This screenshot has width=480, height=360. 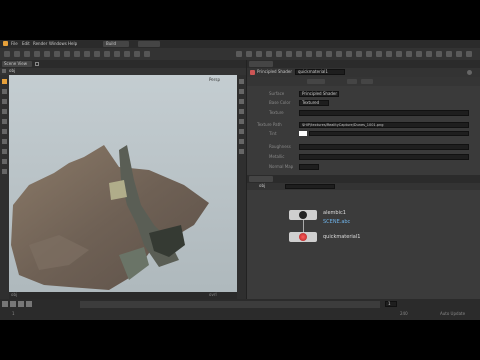 What do you see at coordinates (320, 72) in the screenshot?
I see `node-name-field: quickmaterial1` at bounding box center [320, 72].